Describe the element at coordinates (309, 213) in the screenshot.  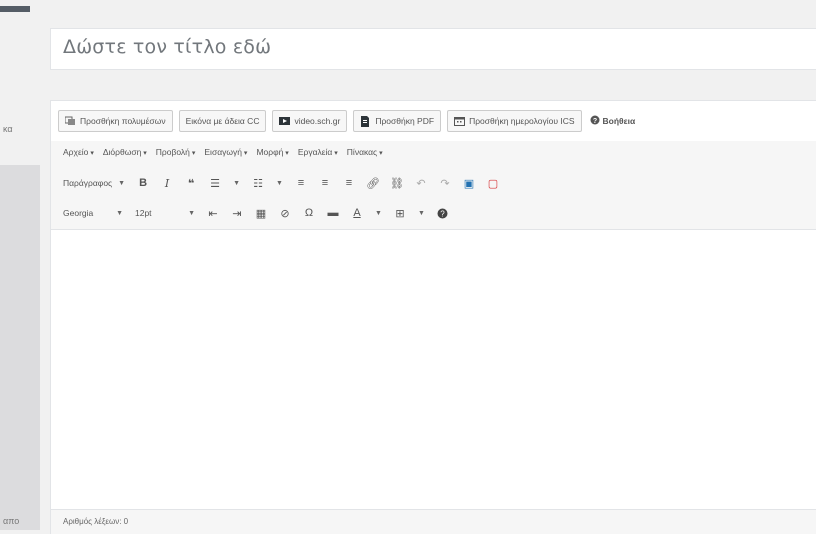
I see `special-char-icon: Ω` at that location.